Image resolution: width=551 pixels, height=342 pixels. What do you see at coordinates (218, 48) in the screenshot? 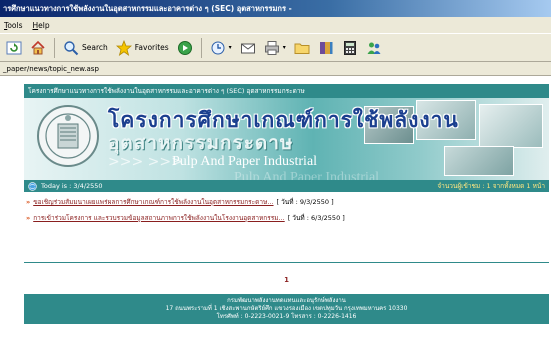
I see `history-icon` at bounding box center [218, 48].